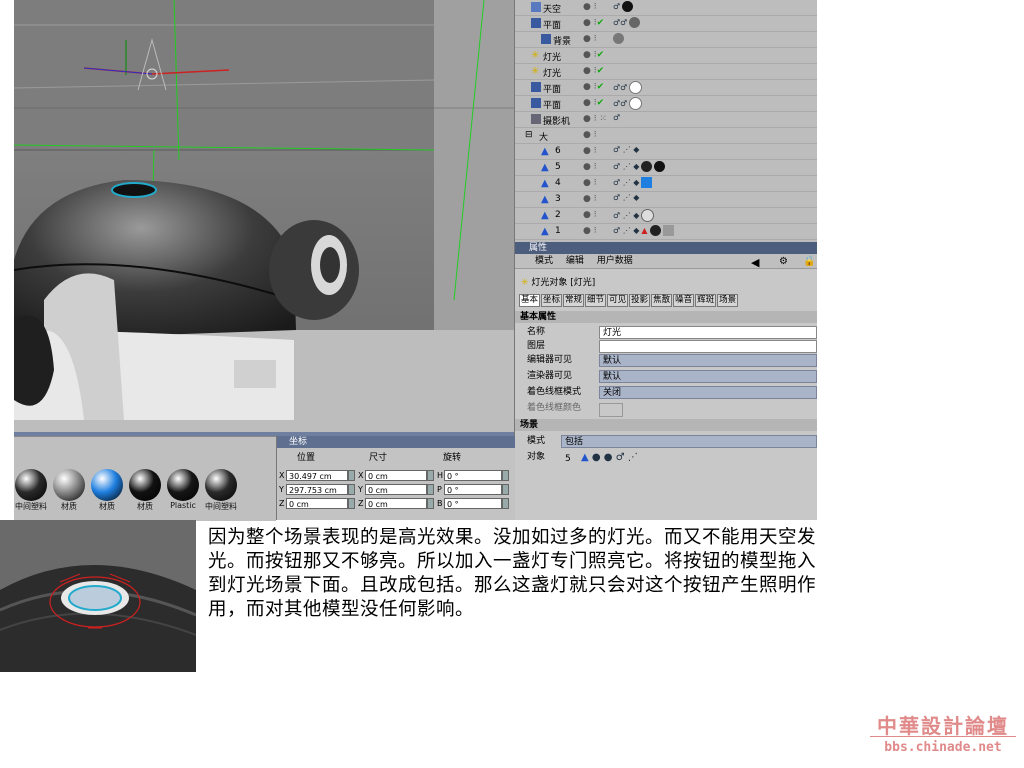  I want to click on material-manager: 中间塑料 材质 材质 材质 Plastic 中间塑料, so click(145, 478).